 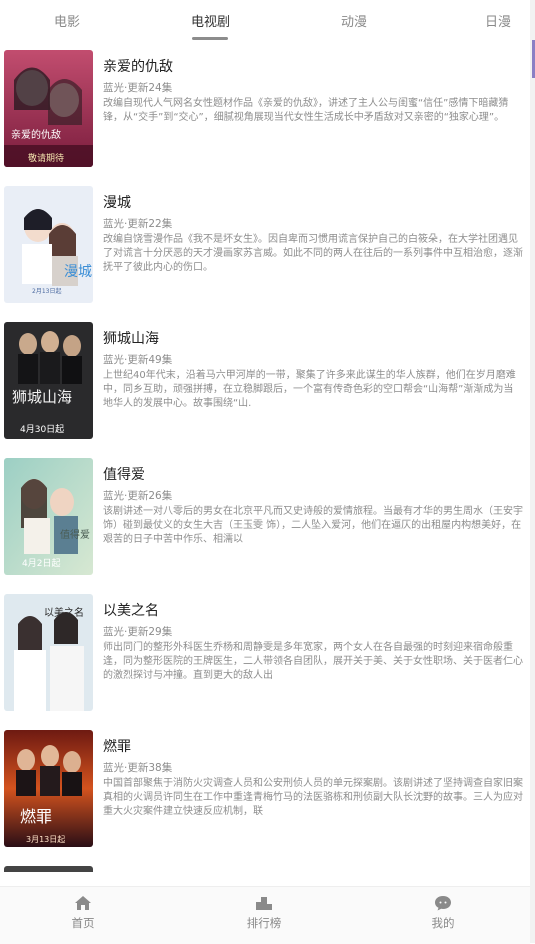 What do you see at coordinates (48, 380) in the screenshot?
I see `poster-image: 狮城山海 4月30日起` at bounding box center [48, 380].